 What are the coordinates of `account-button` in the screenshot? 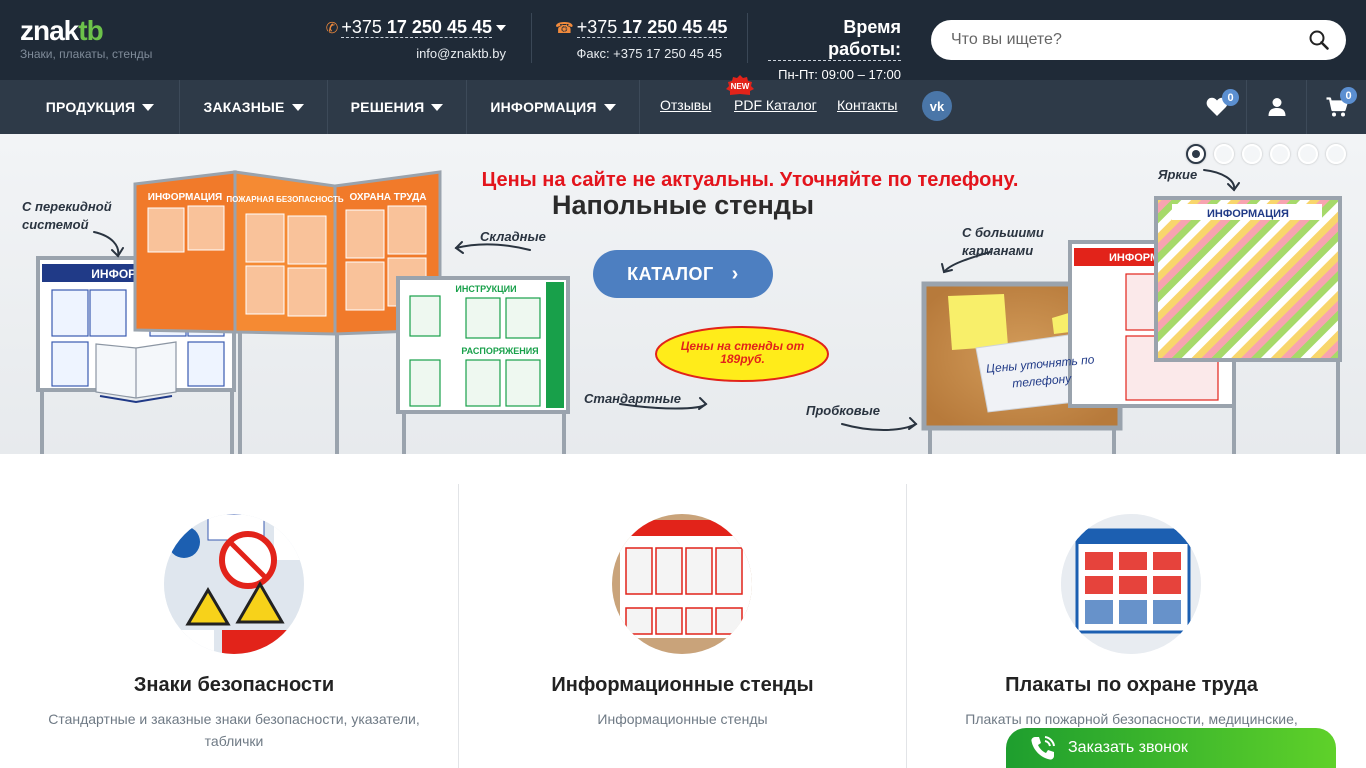 It's located at (1277, 107).